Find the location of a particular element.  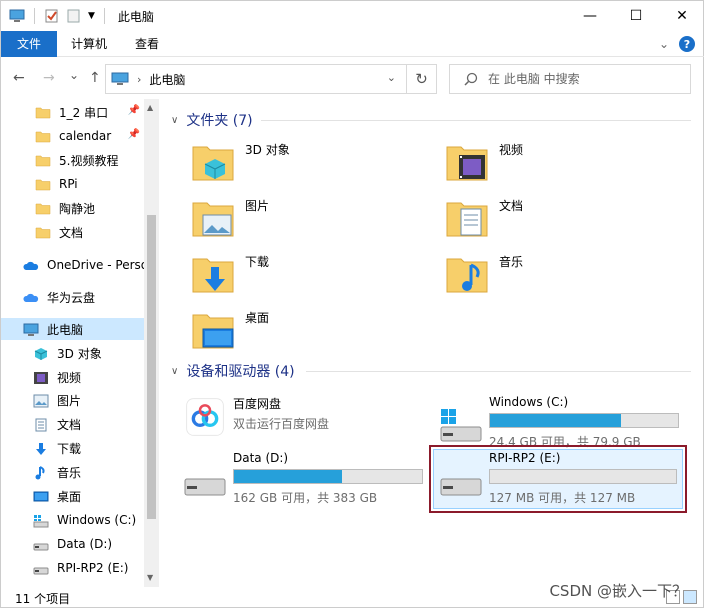

sidebar-item: 桌面 is located at coordinates (72, 496).